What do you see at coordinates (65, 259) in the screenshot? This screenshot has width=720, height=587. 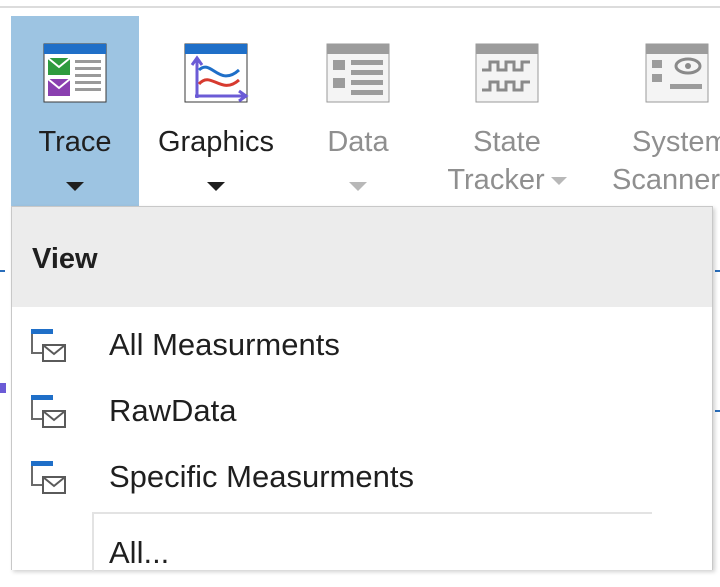 I see `menu-section-title: View` at bounding box center [65, 259].